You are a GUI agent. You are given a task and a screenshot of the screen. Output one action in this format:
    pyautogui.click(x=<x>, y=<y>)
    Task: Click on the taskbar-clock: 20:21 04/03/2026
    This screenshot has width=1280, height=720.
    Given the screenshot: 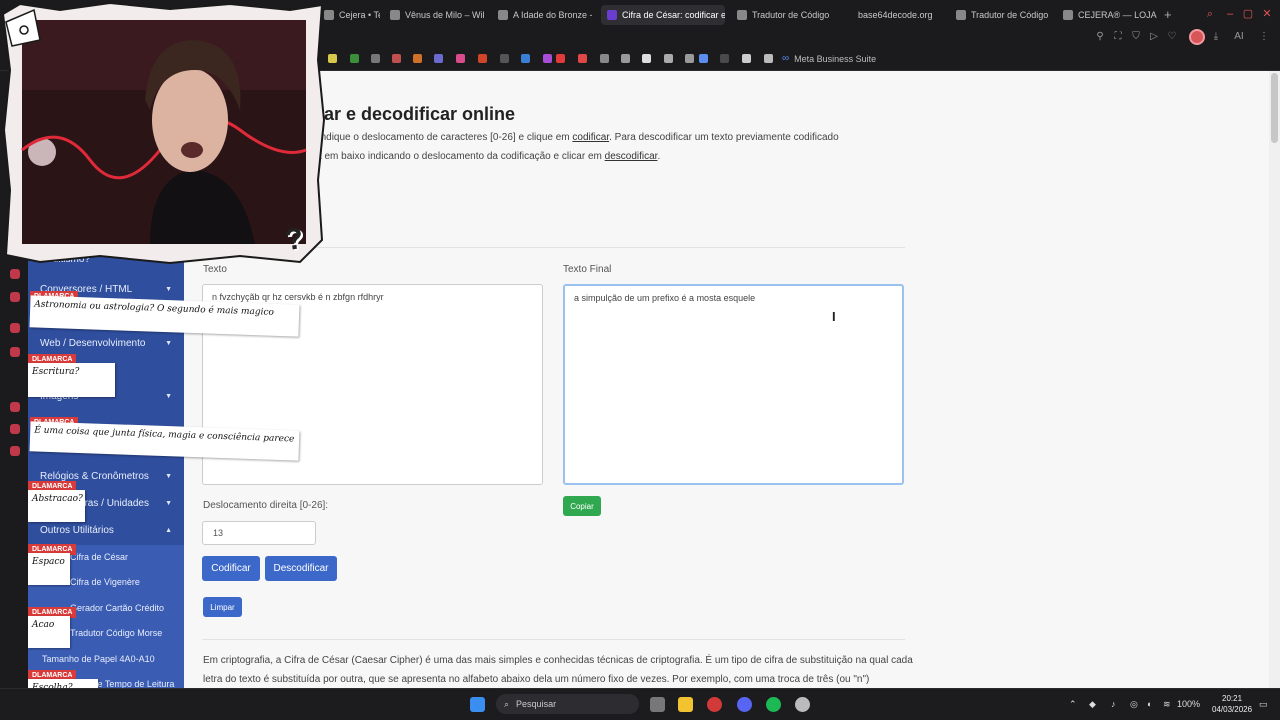 What is the action you would take?
    pyautogui.click(x=1232, y=704)
    